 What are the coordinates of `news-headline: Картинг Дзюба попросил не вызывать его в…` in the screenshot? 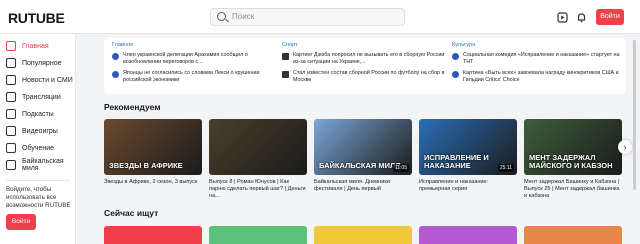 It's located at (369, 58).